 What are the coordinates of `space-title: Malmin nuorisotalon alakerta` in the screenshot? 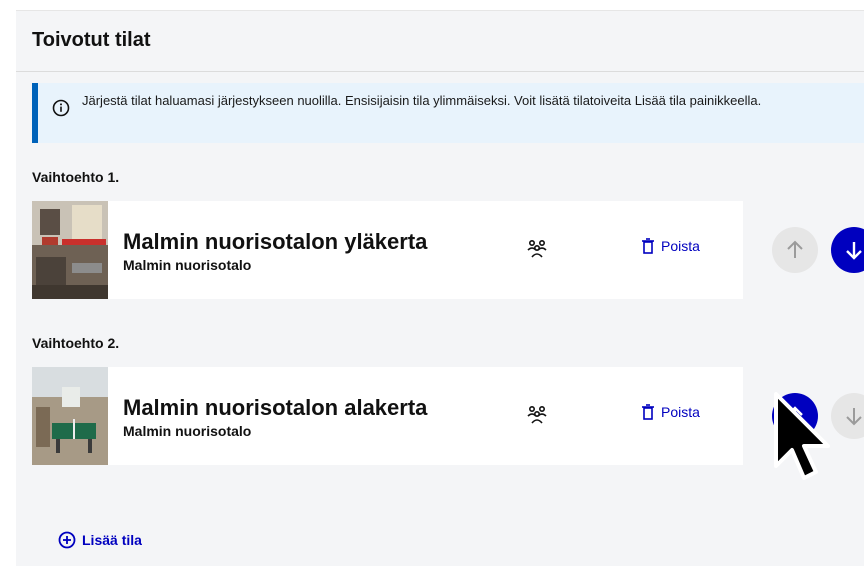 It's located at (275, 407).